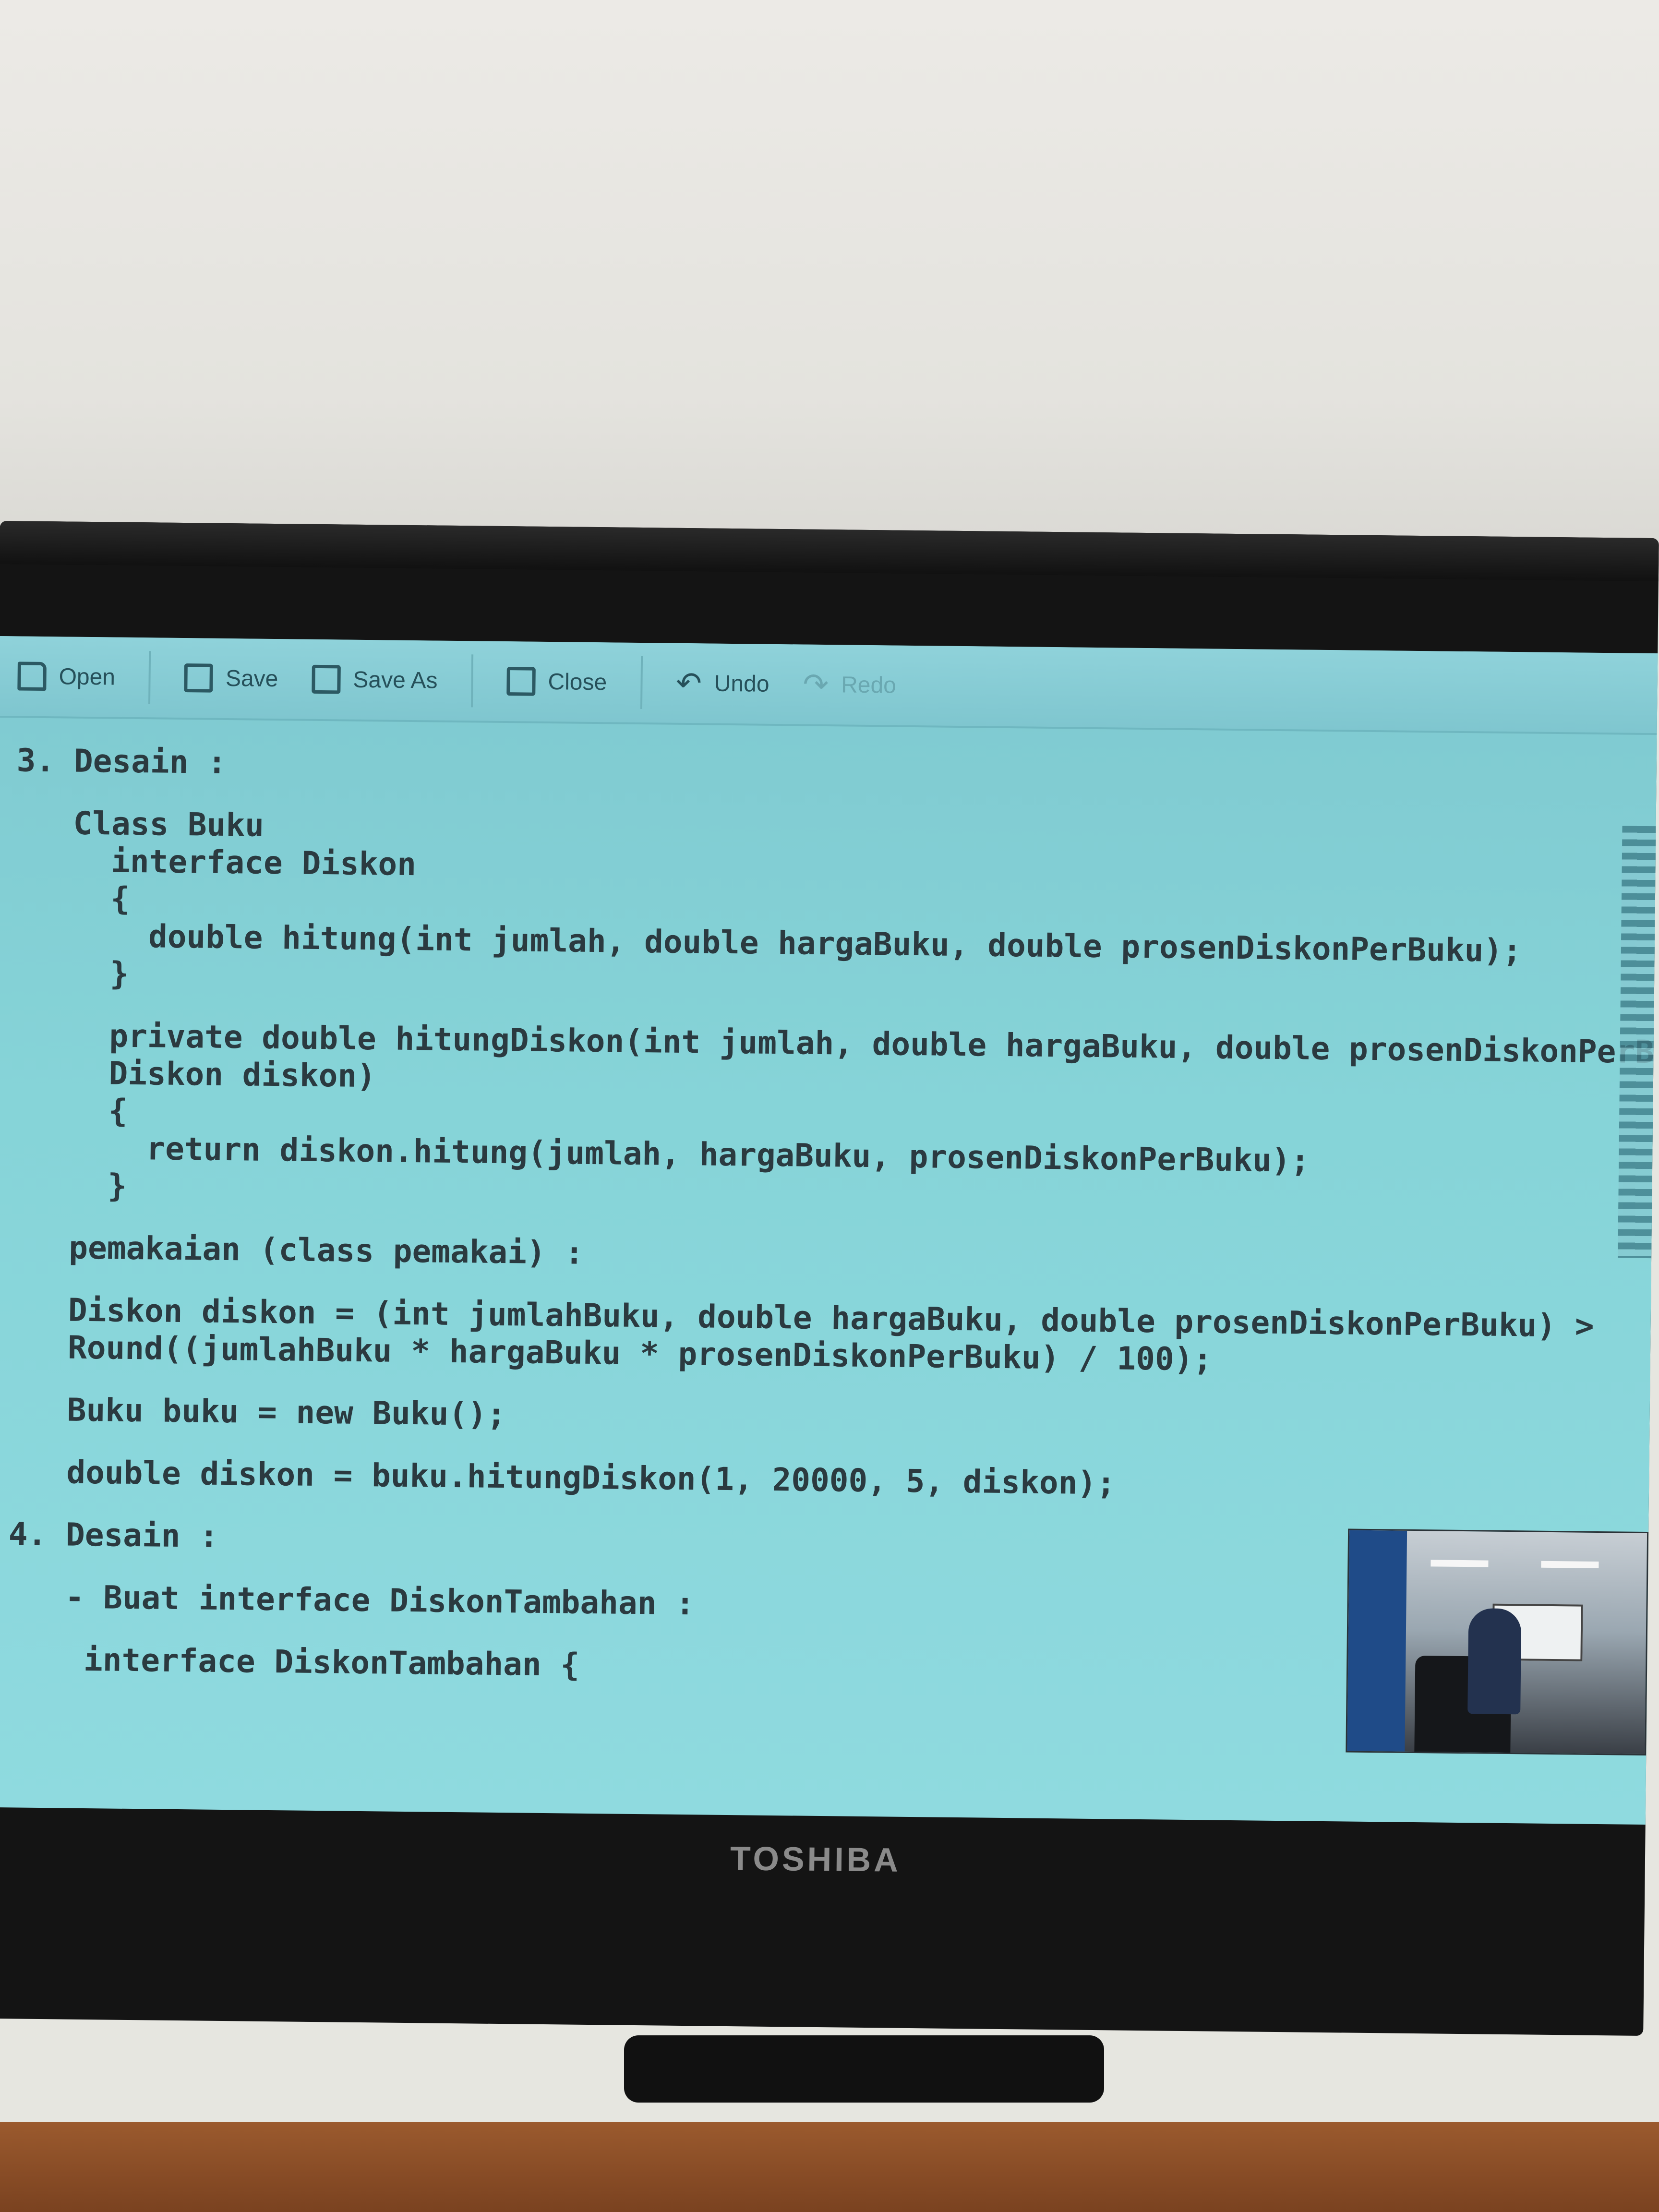 The image size is (1659, 2212). I want to click on undo-label: Undo, so click(741, 684).